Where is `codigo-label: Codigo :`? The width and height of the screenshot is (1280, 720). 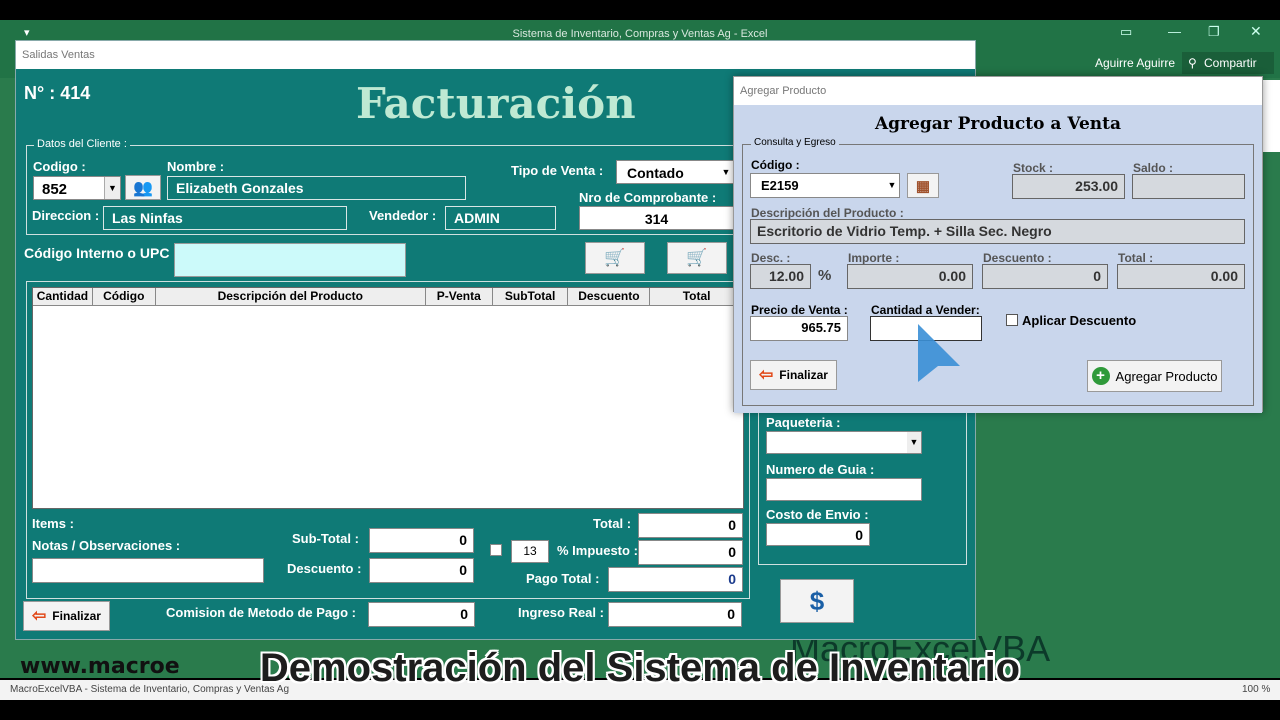 codigo-label: Codigo : is located at coordinates (59, 166).